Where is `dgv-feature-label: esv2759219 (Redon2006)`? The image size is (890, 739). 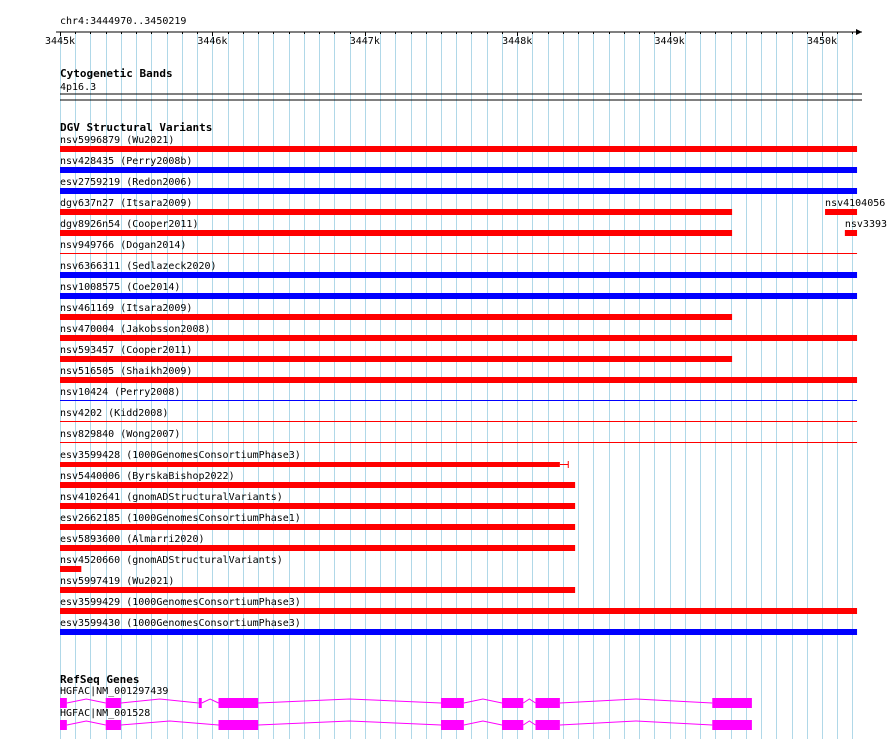 dgv-feature-label: esv2759219 (Redon2006) is located at coordinates (126, 182).